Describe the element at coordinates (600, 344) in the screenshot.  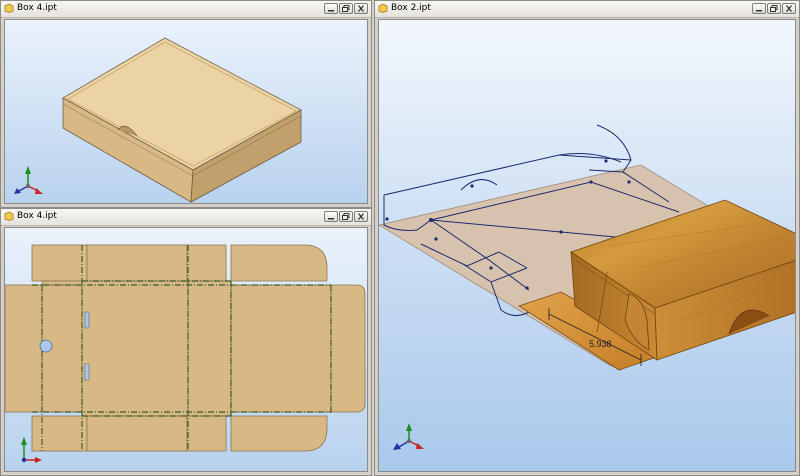
I see `dimension-value: 5.938` at that location.